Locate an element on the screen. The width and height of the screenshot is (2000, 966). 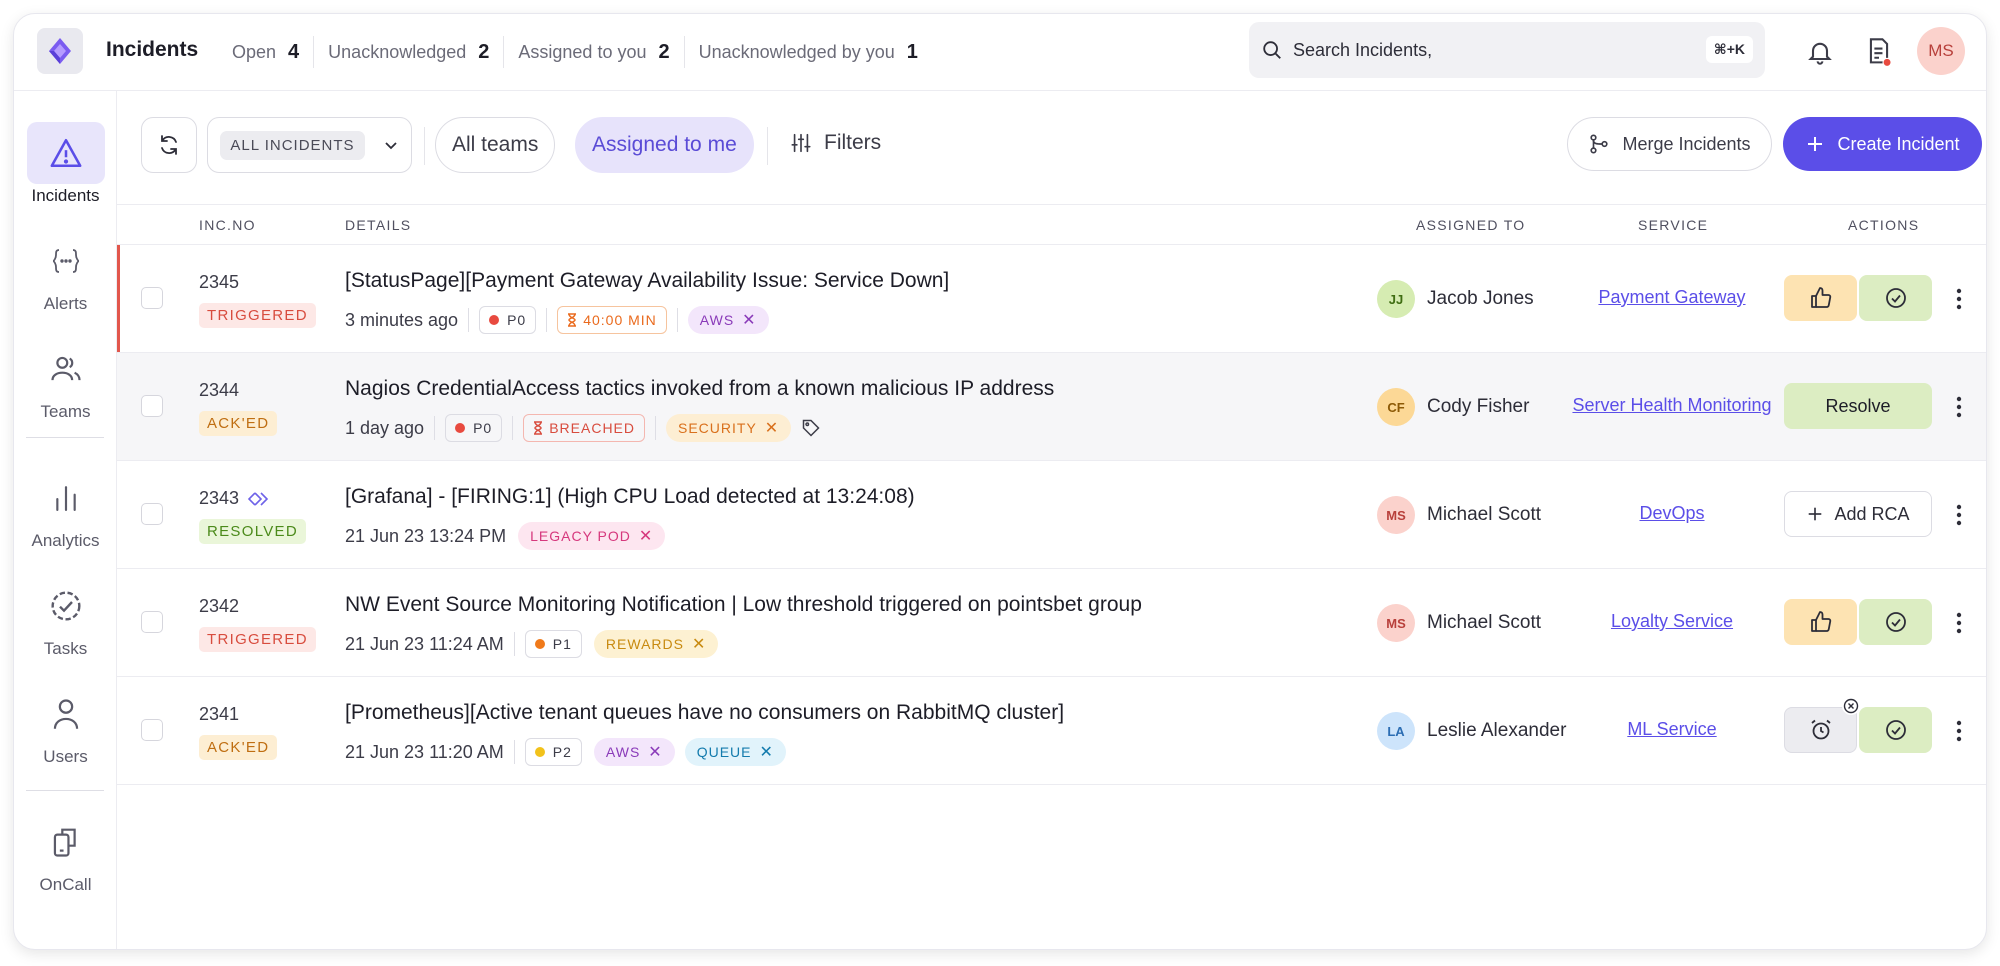
merge-incidents-button: Merge Incidents is located at coordinates (1669, 144).